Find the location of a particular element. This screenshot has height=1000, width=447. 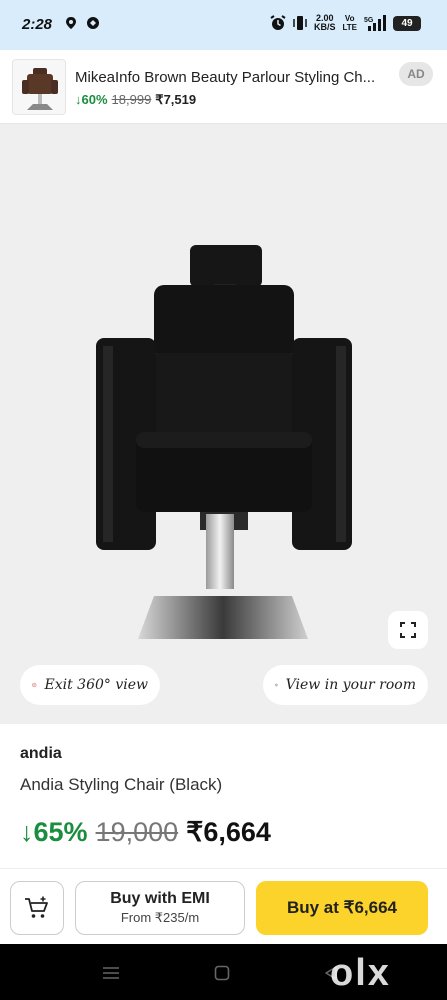

exit-360-view-label: Exit 360° view is located at coordinates (96, 685).